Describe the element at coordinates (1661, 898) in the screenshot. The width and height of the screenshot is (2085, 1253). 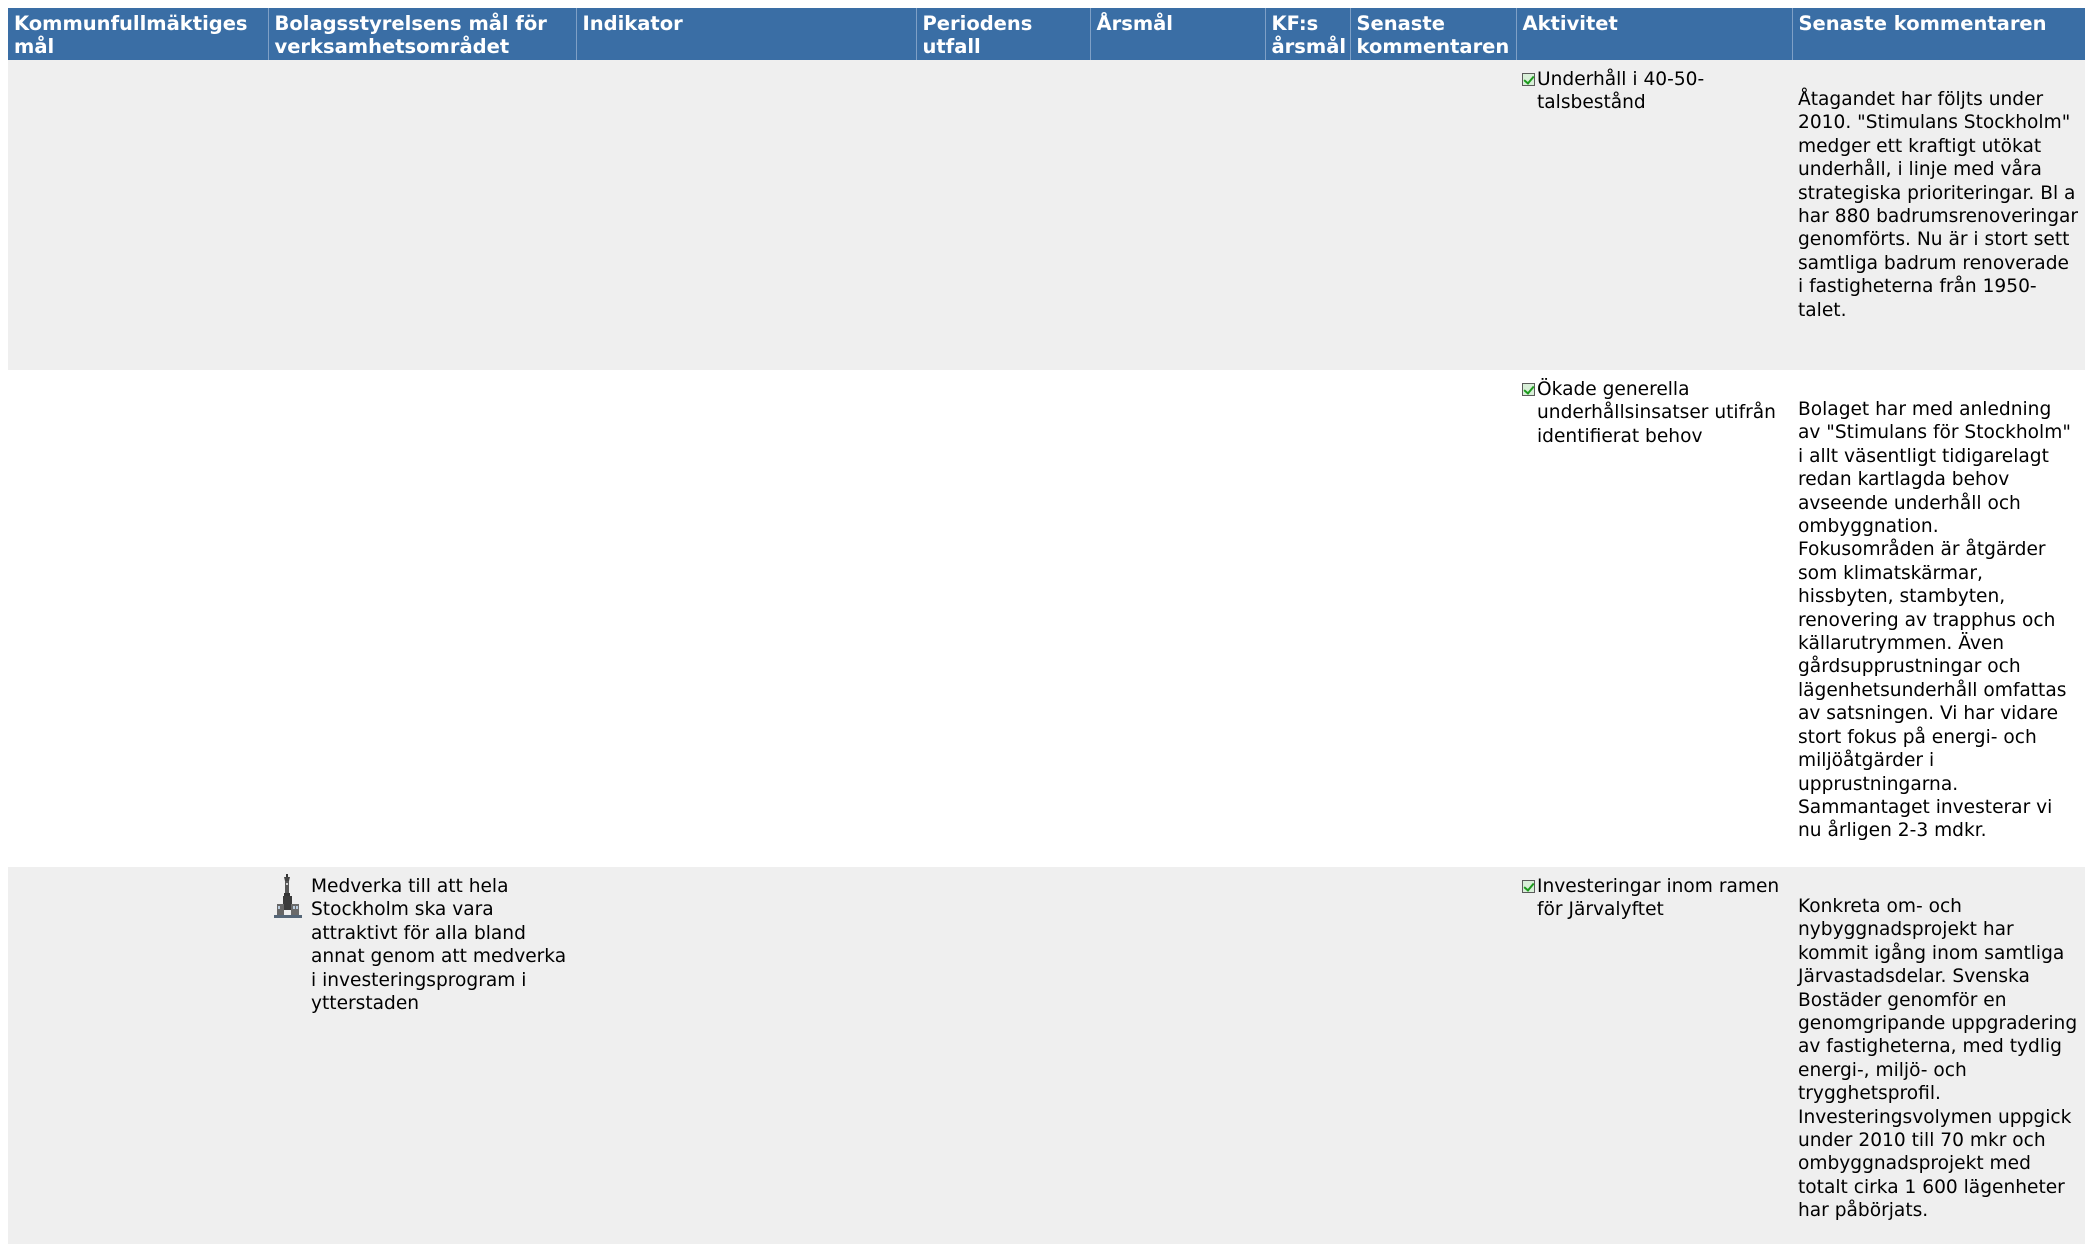
I see `activity-label: Investeringar inom ramen för Järvalyftet` at that location.